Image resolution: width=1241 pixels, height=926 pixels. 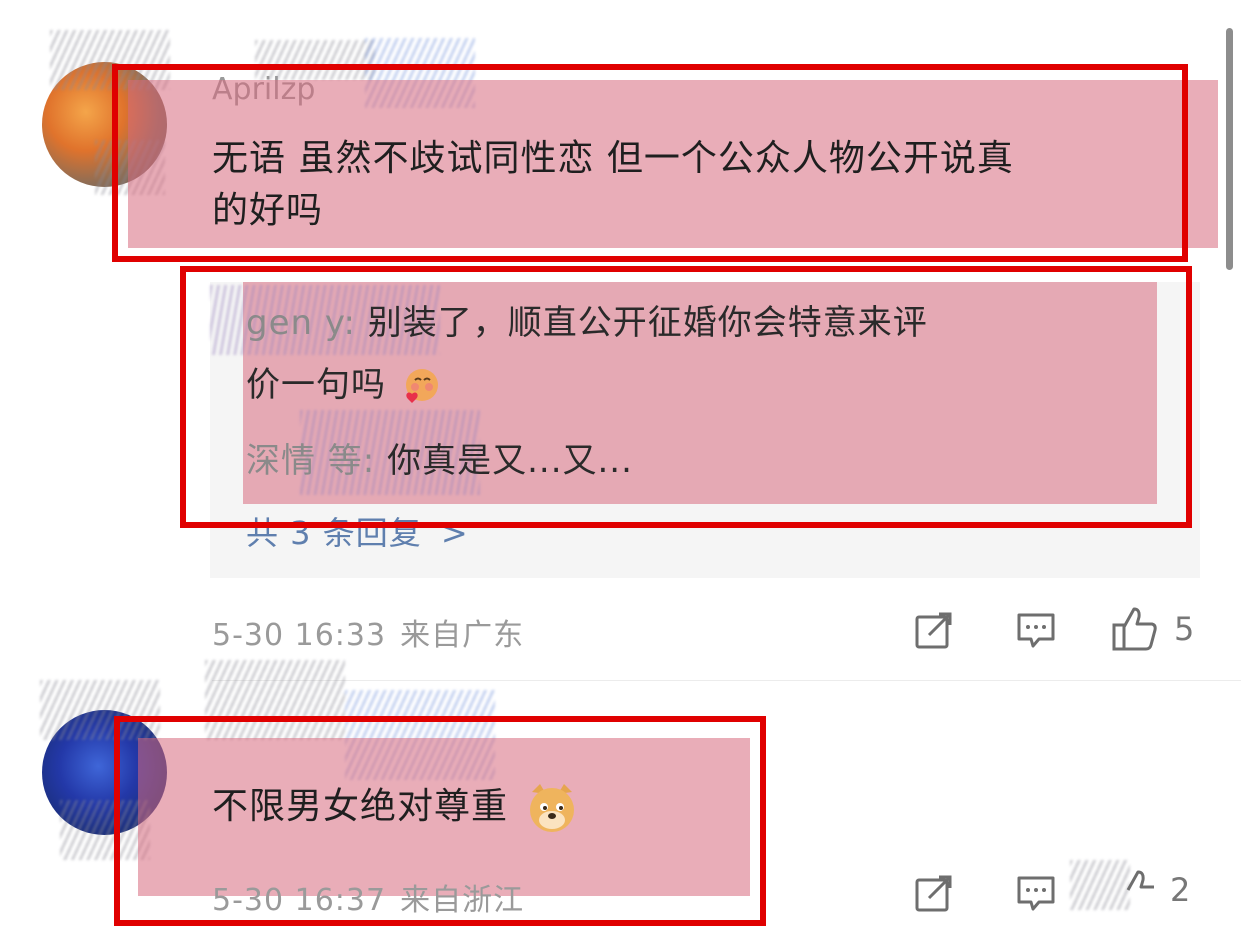 What do you see at coordinates (462, 635) in the screenshot?
I see `comment-location: 来自广东` at bounding box center [462, 635].